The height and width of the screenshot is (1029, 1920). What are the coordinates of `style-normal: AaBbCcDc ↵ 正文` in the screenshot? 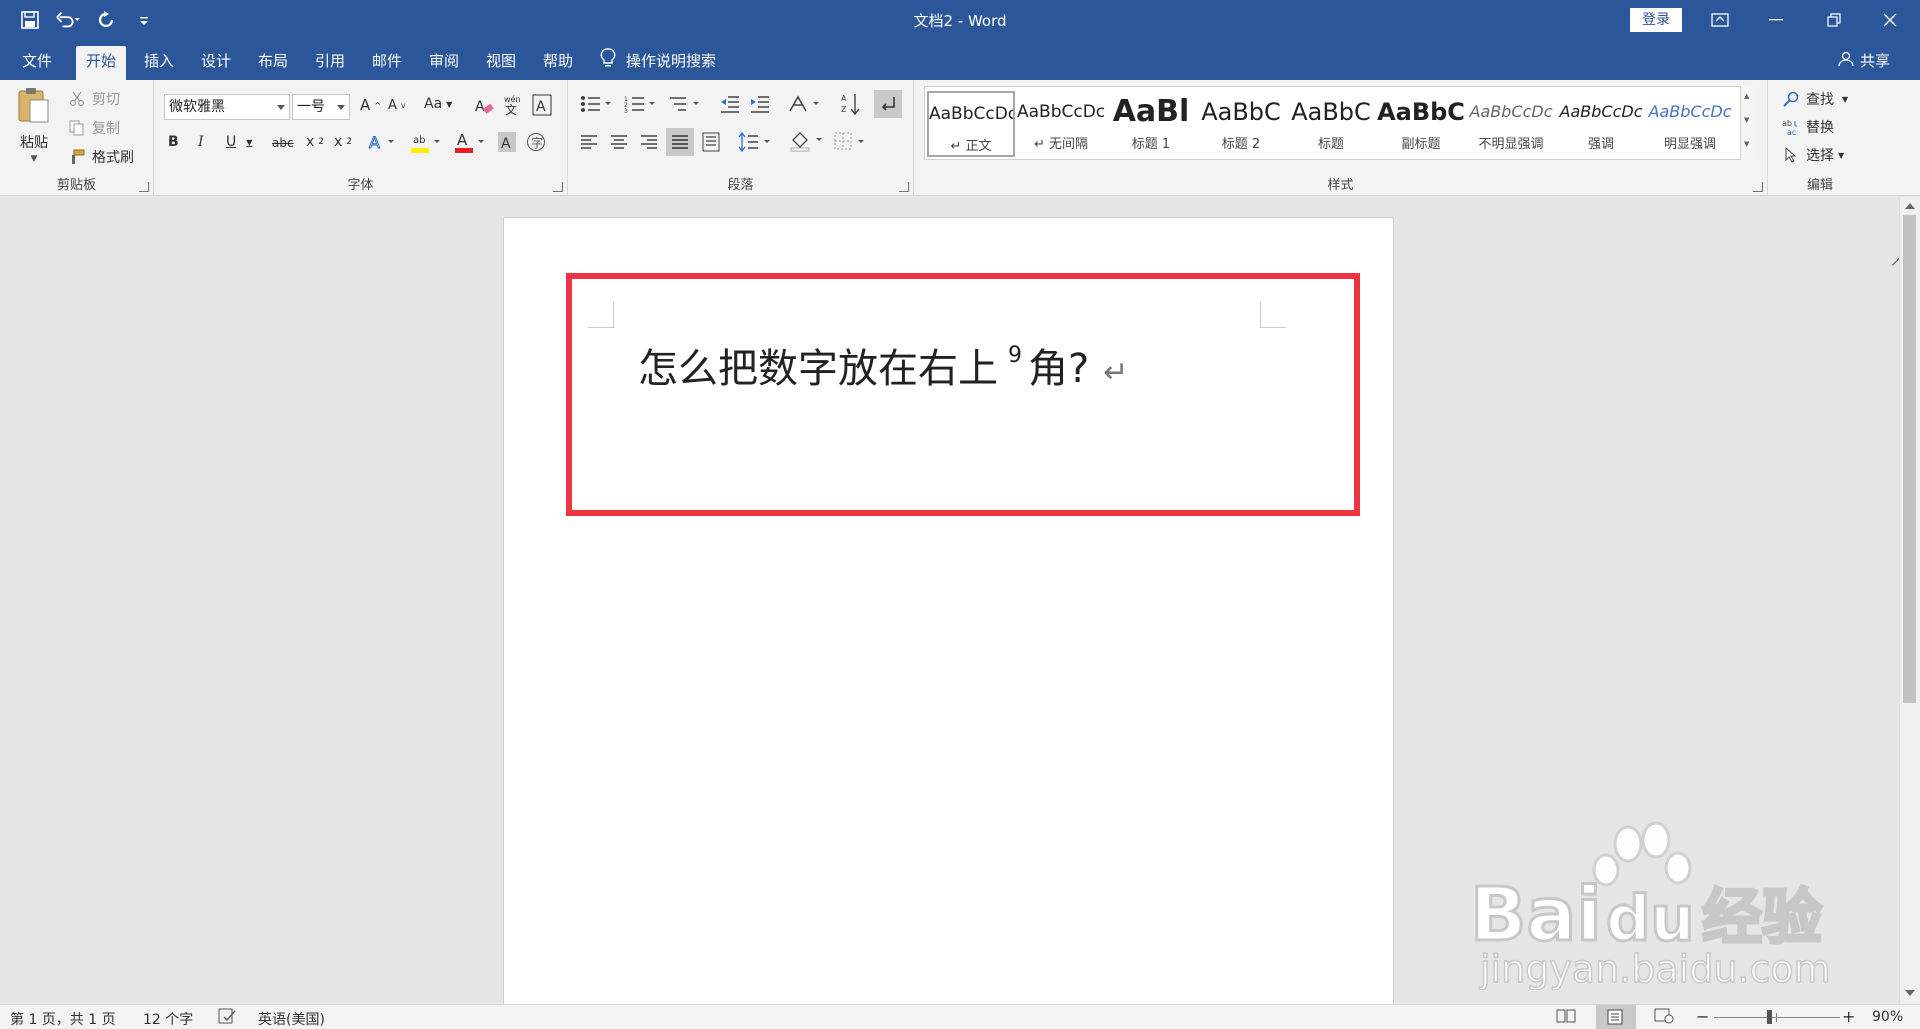 It's located at (971, 124).